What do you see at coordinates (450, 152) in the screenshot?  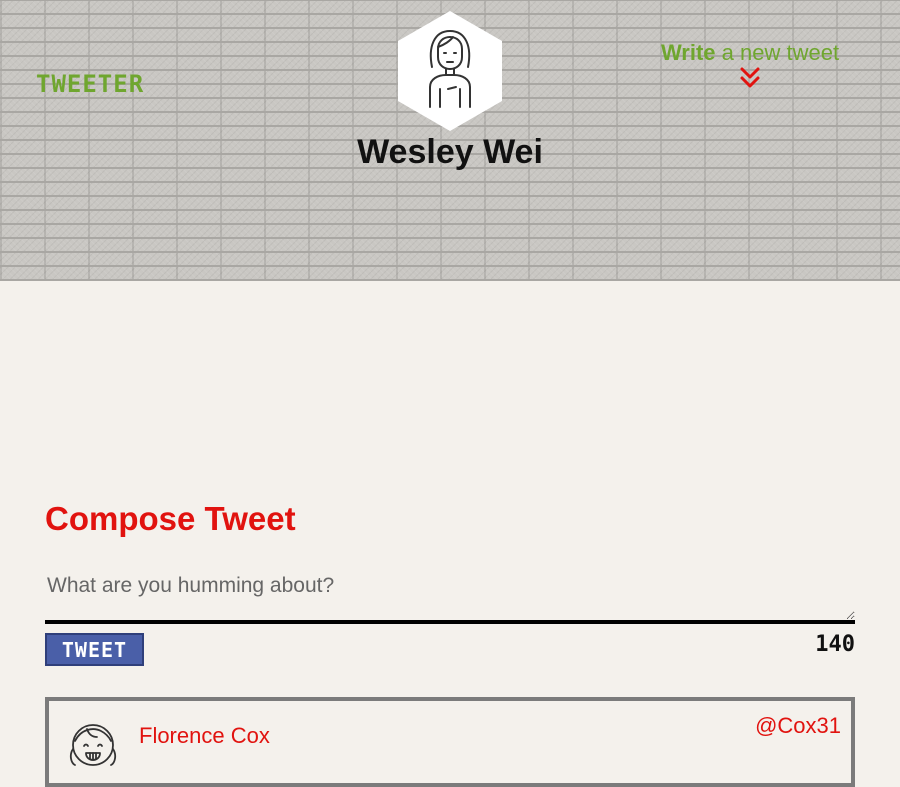 I see `user-name: Wesley Wei` at bounding box center [450, 152].